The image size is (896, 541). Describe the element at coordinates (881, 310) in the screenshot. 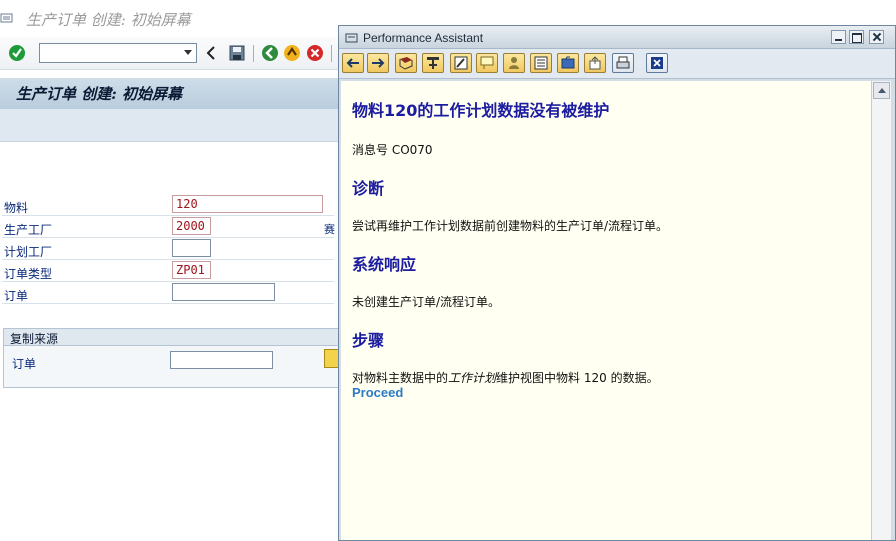

I see `vertical-scrollbar` at that location.